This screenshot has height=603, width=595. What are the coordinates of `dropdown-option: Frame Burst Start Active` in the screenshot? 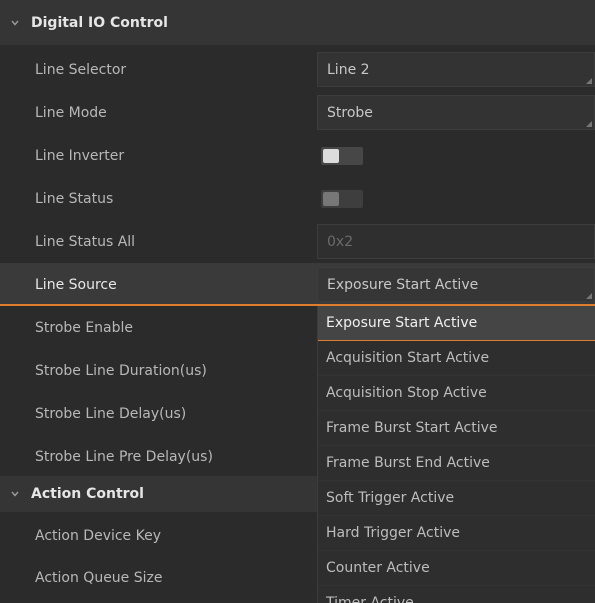 It's located at (456, 428).